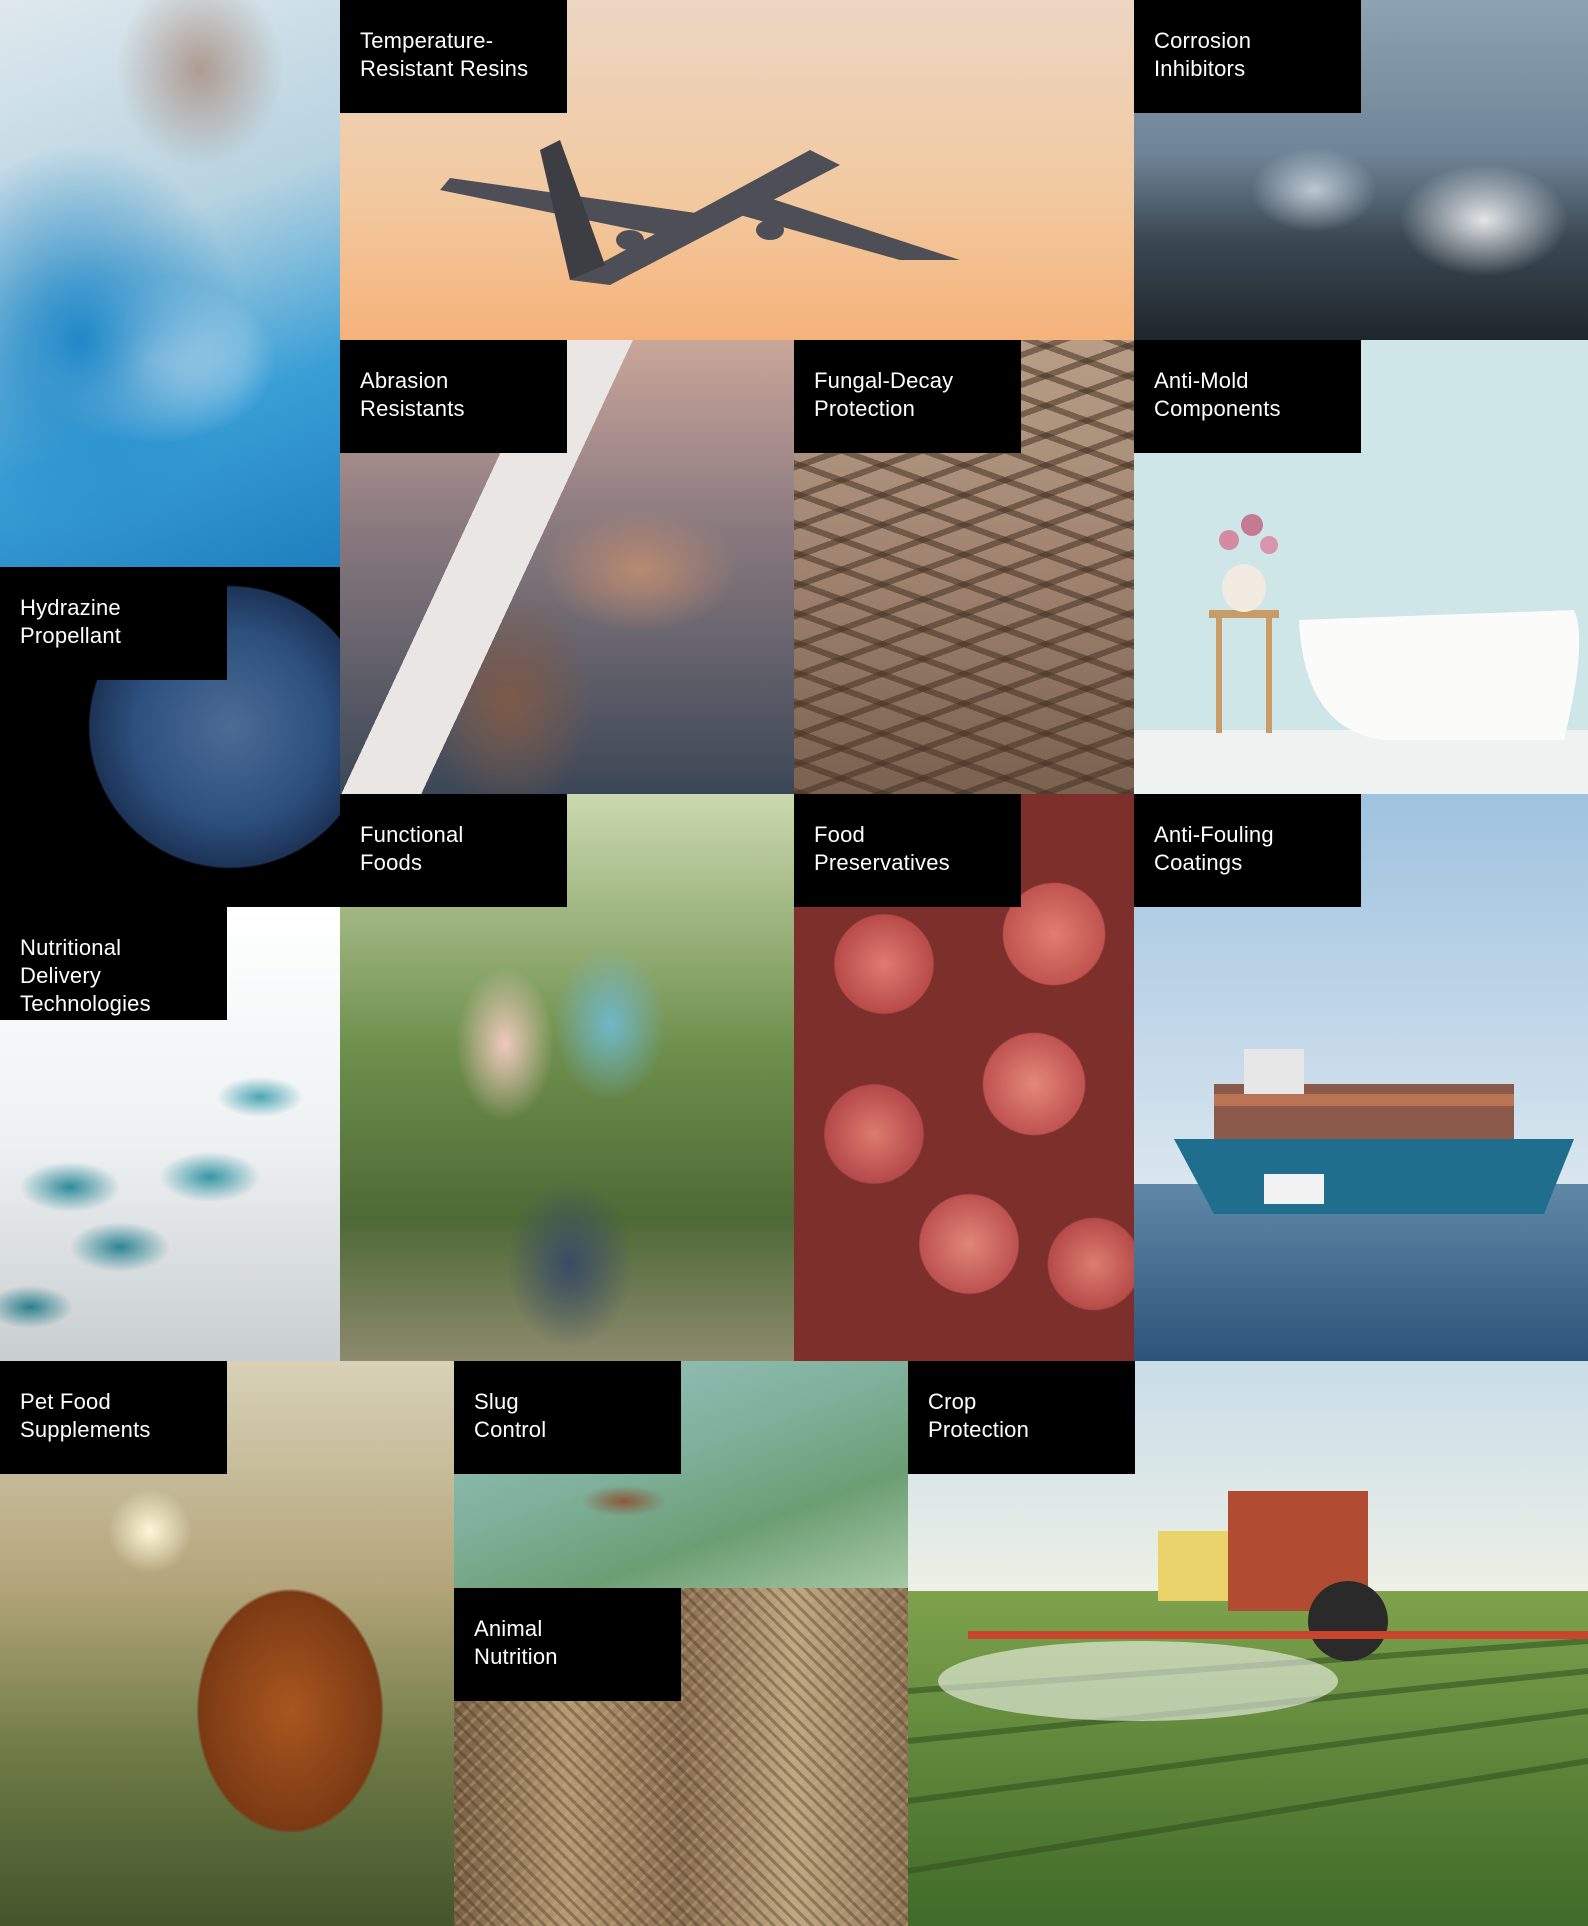 Image resolution: width=1588 pixels, height=1926 pixels. I want to click on label-line-2: Propellant, so click(71, 635).